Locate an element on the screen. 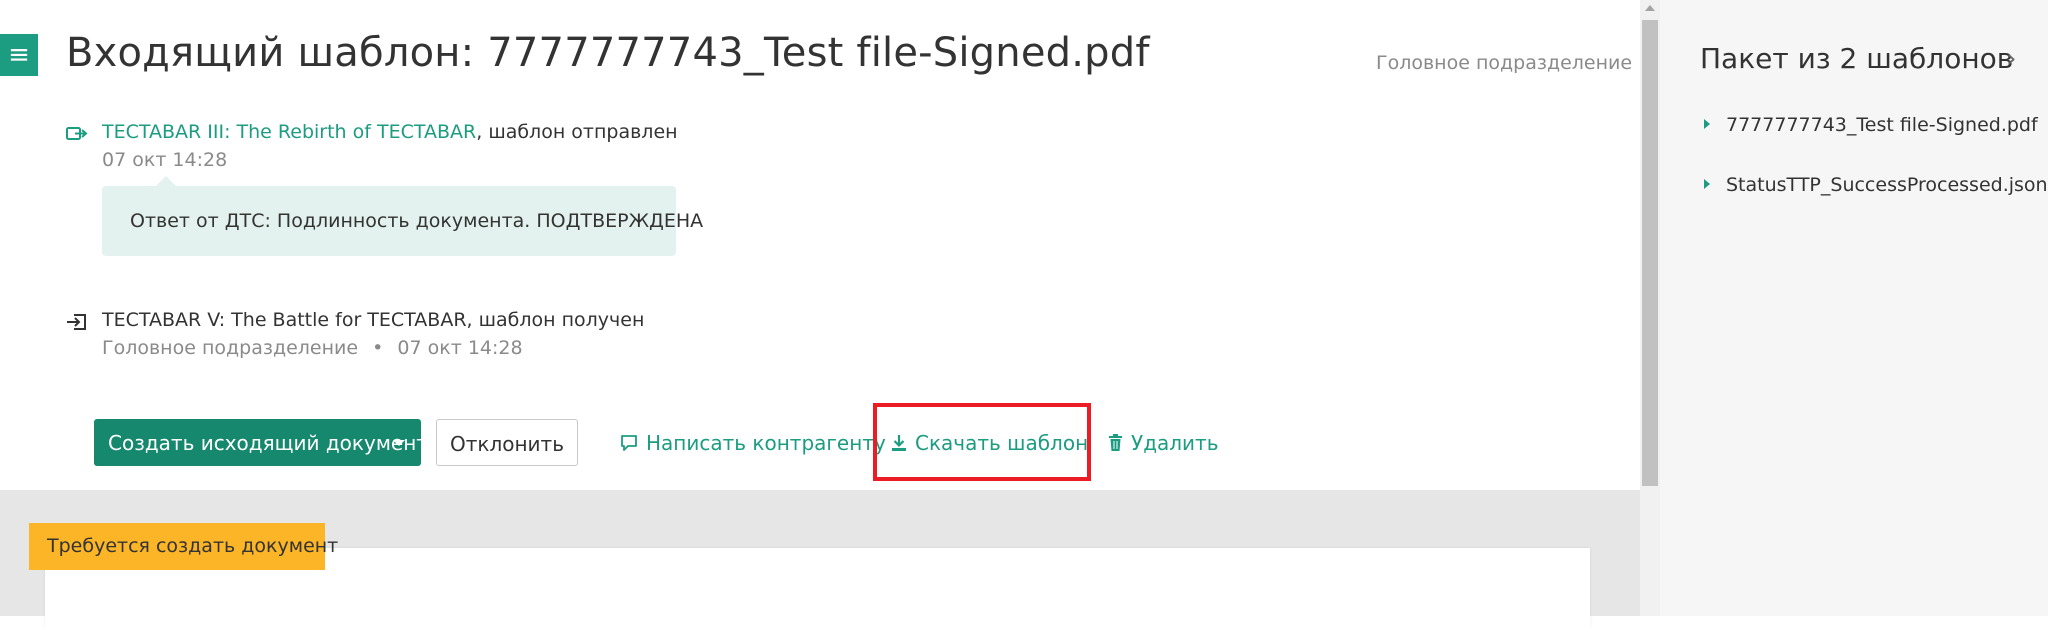 The width and height of the screenshot is (2048, 628). trash-icon is located at coordinates (1115, 442).